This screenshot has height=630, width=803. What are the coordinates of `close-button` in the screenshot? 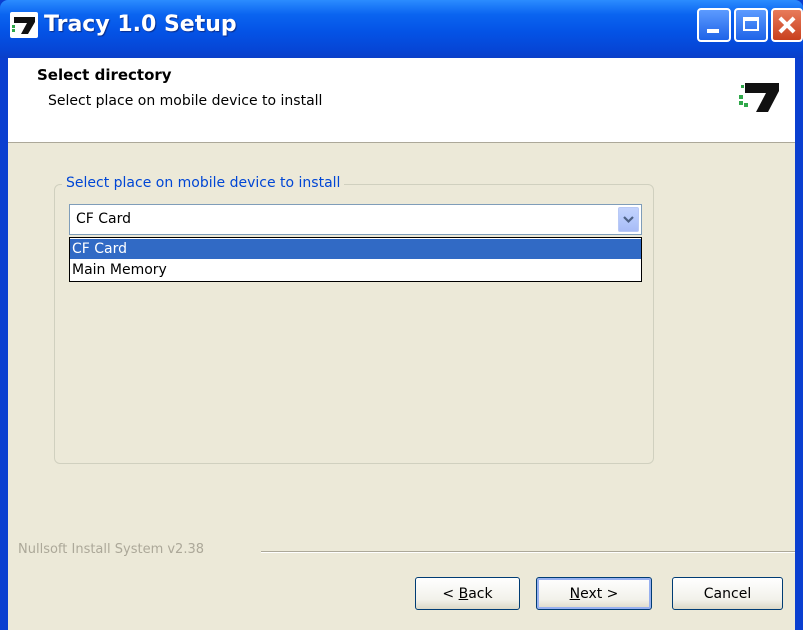 It's located at (787, 25).